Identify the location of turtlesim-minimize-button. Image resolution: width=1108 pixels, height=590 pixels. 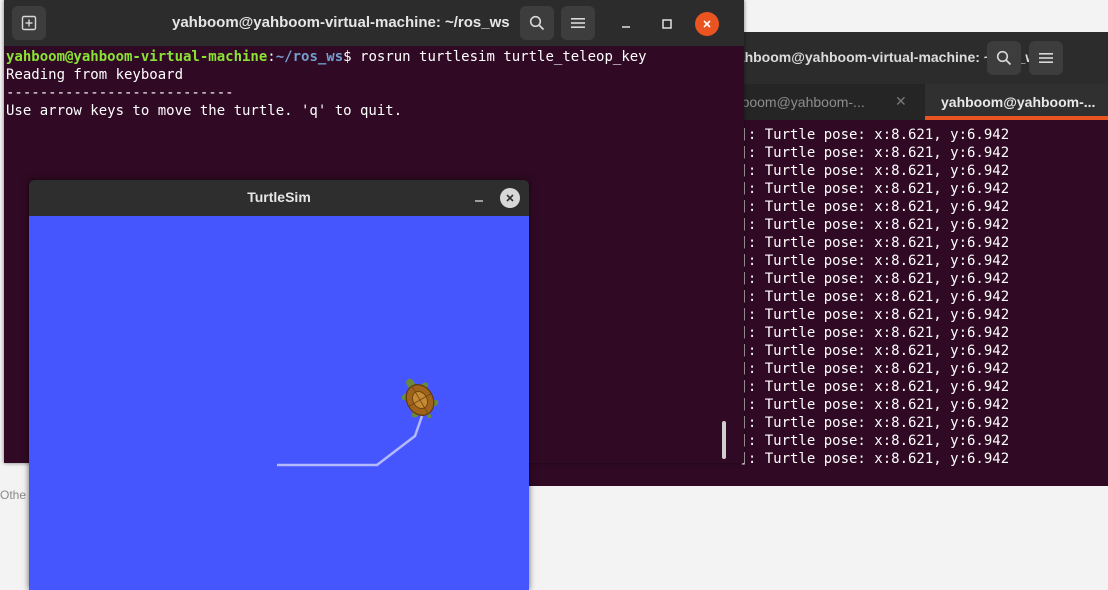
(479, 198).